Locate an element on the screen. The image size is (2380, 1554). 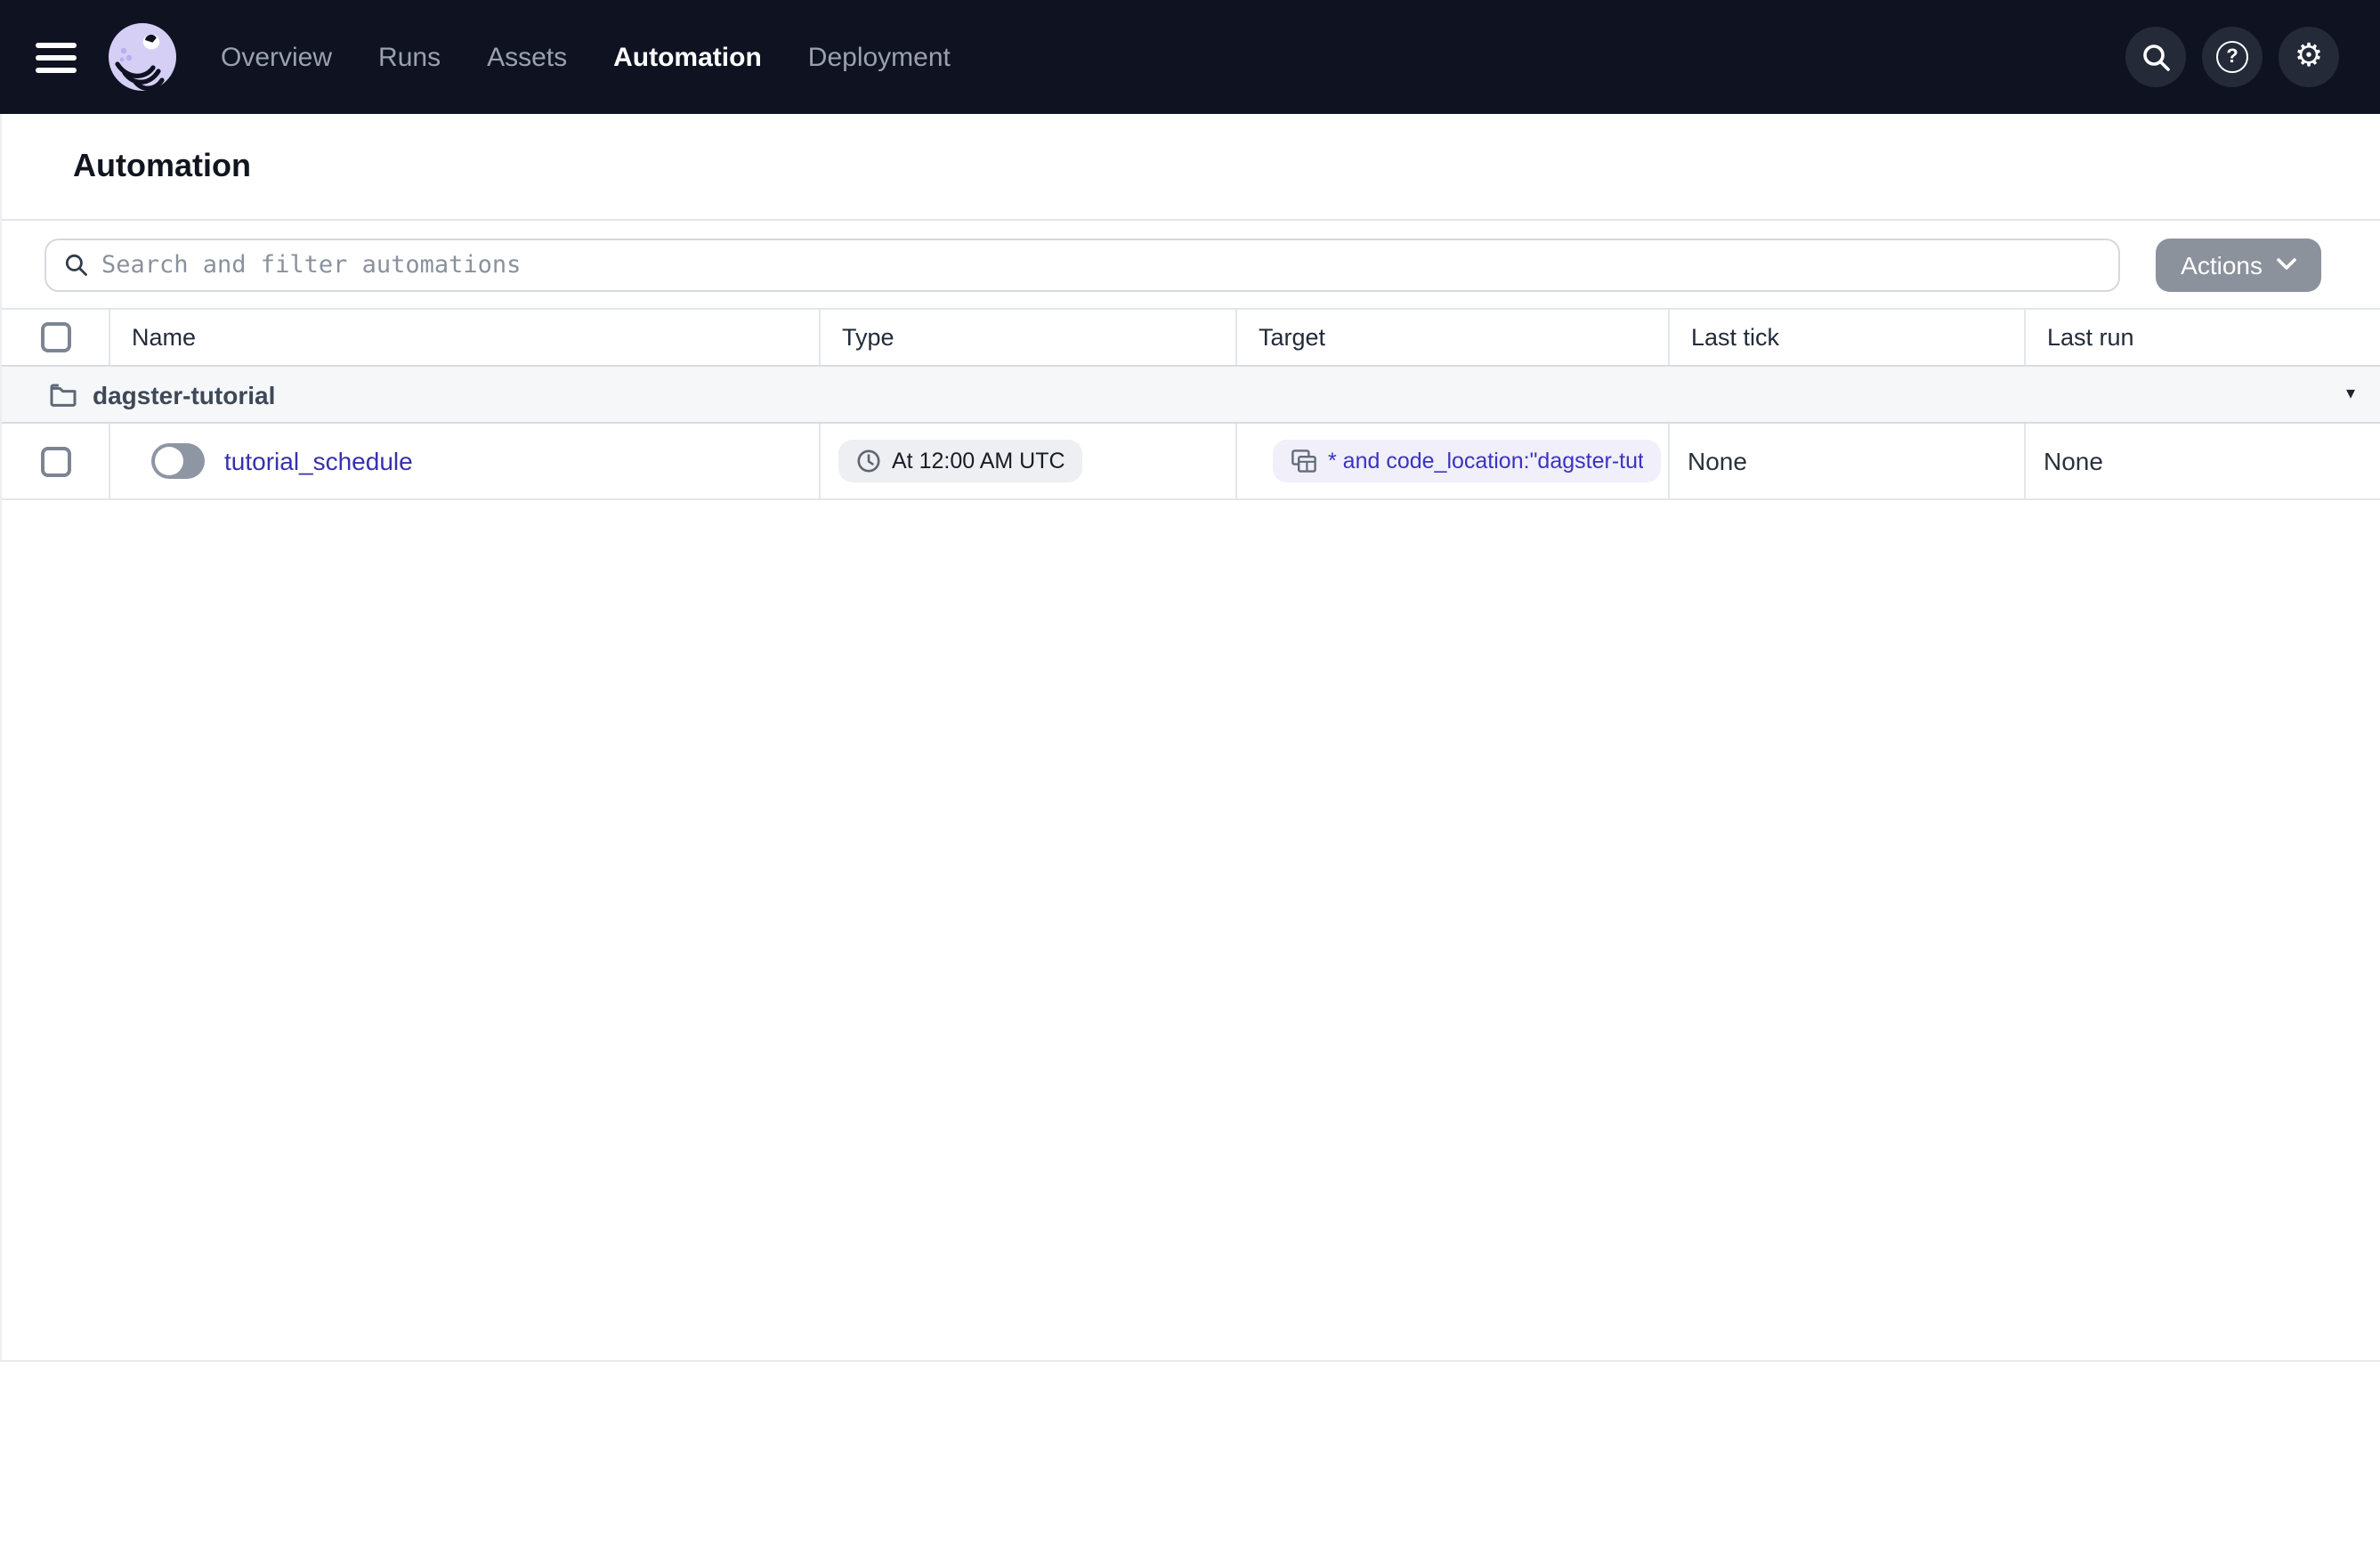
column-header-type: Type is located at coordinates (1027, 337).